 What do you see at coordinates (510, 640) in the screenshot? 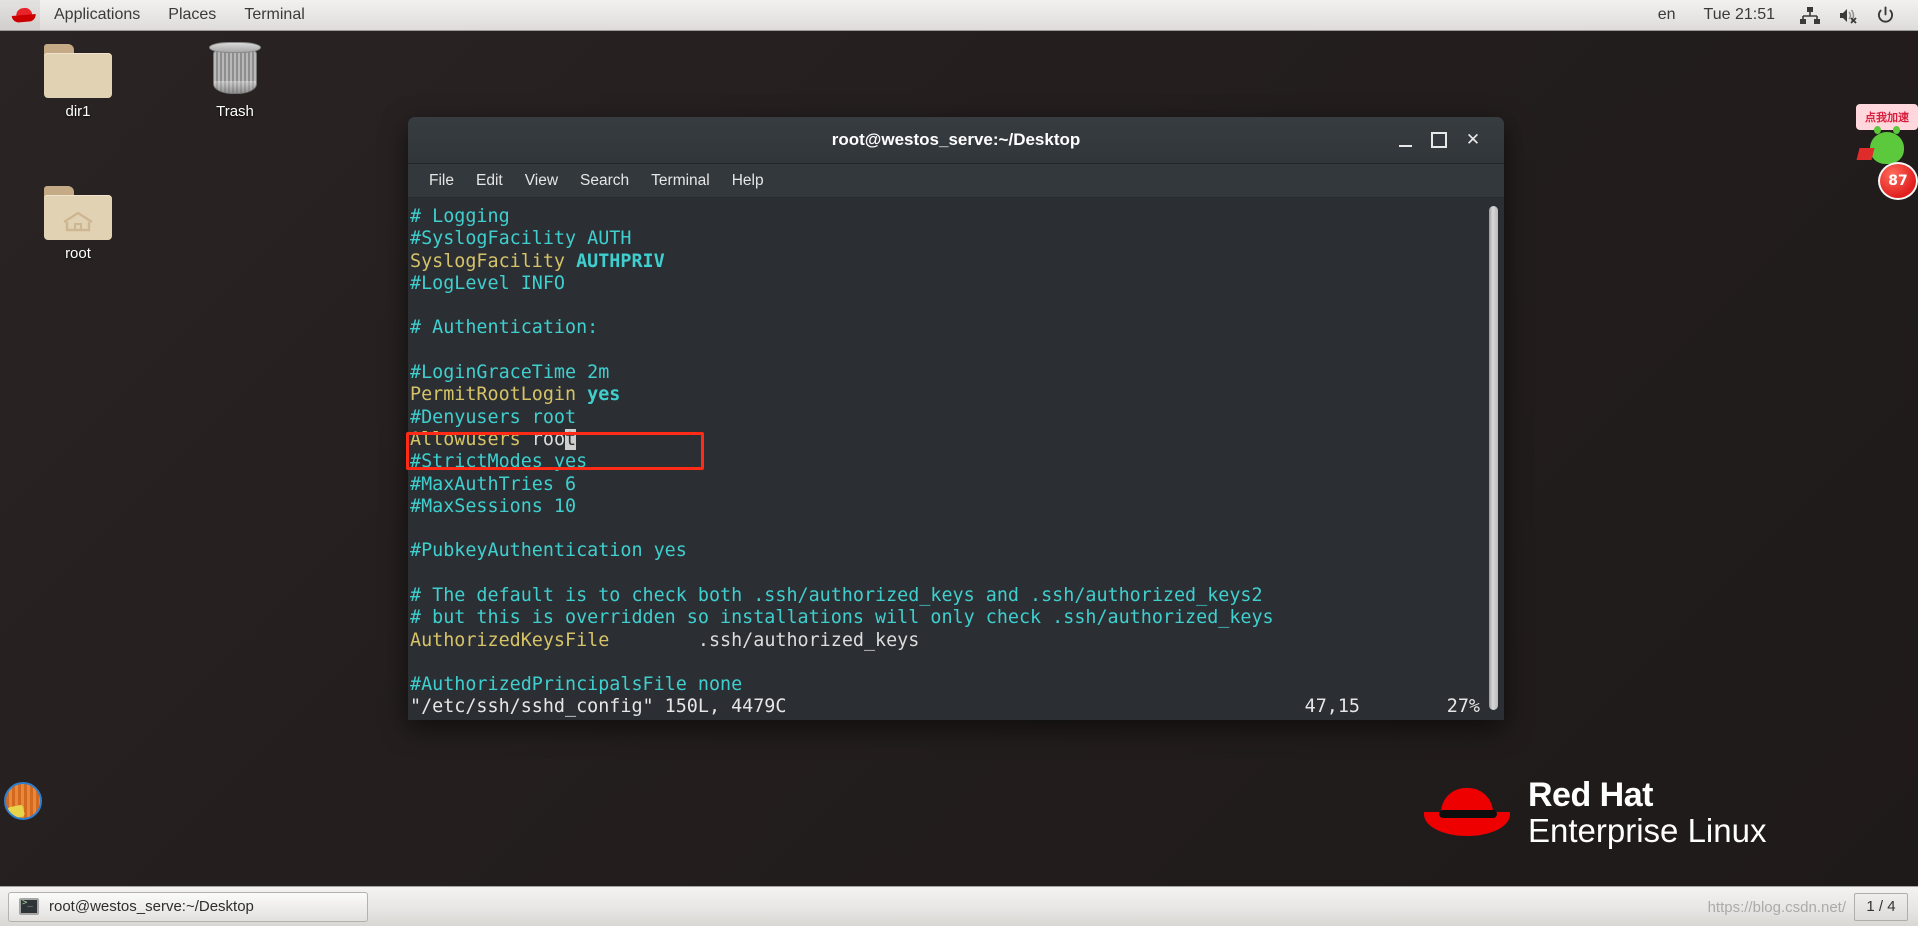
I see `terminal-text-span: AuthorizedKeysFile` at bounding box center [510, 640].